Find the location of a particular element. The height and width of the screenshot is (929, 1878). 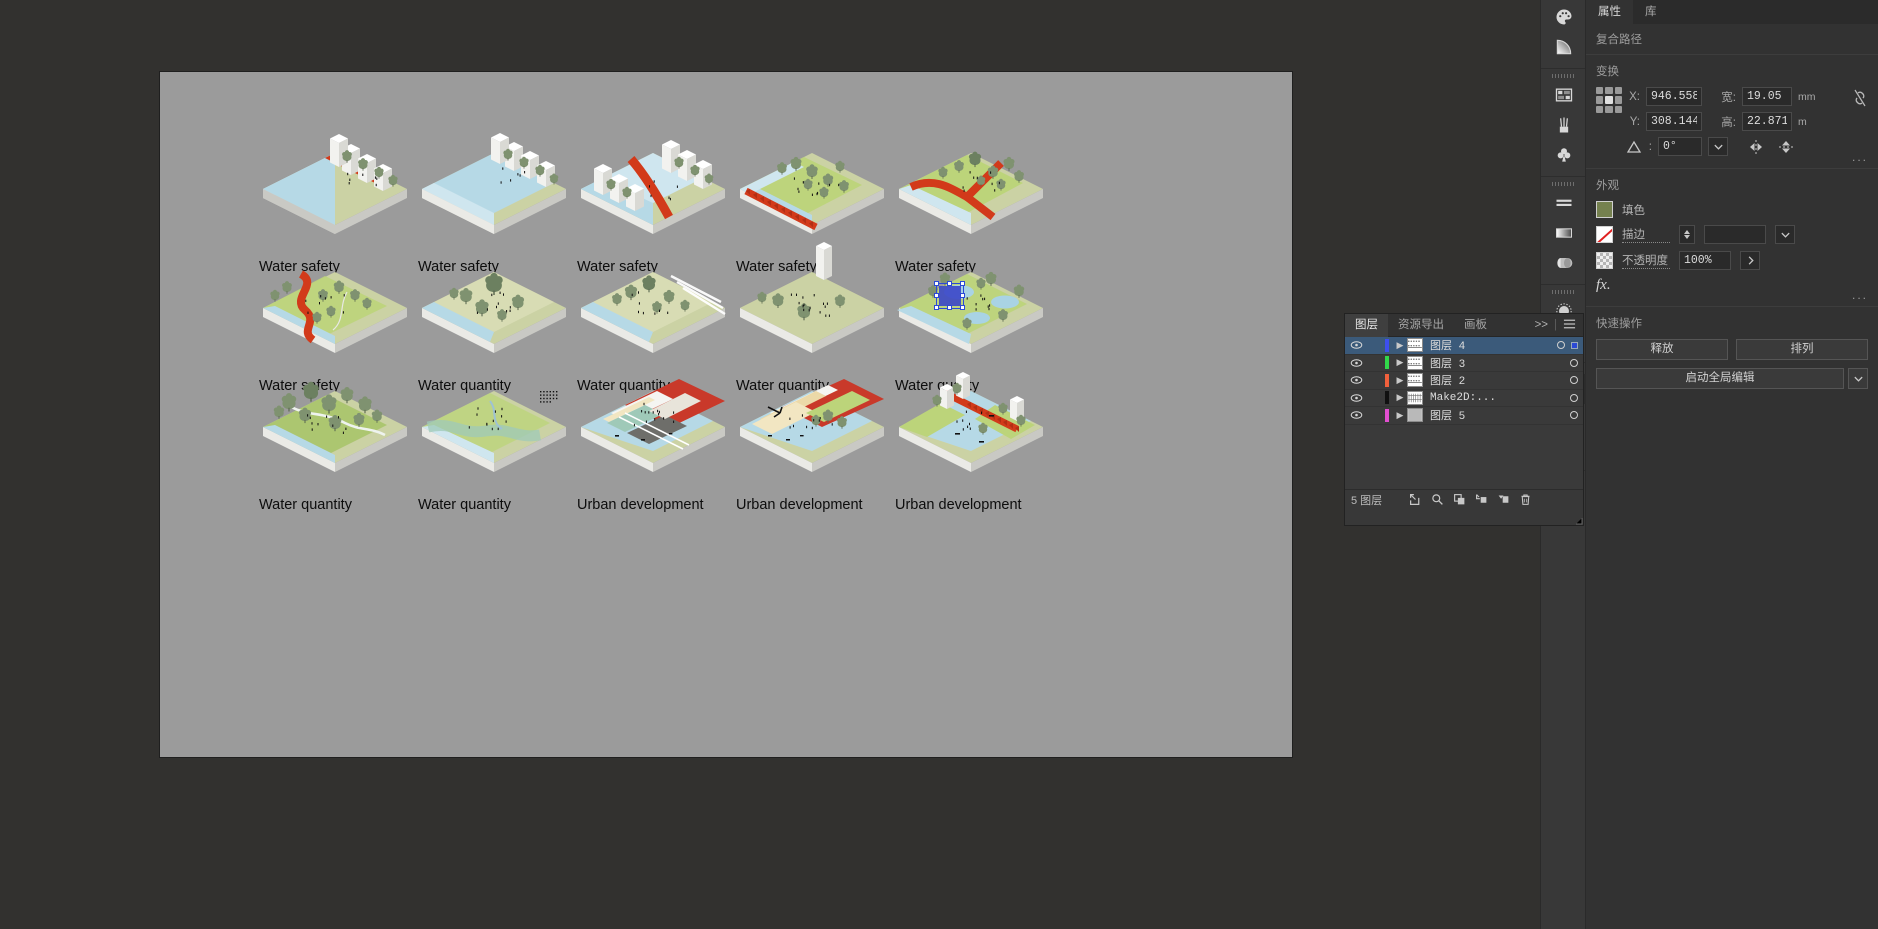

properties-tab-strip: 属性 库 is located at coordinates (1732, 12).